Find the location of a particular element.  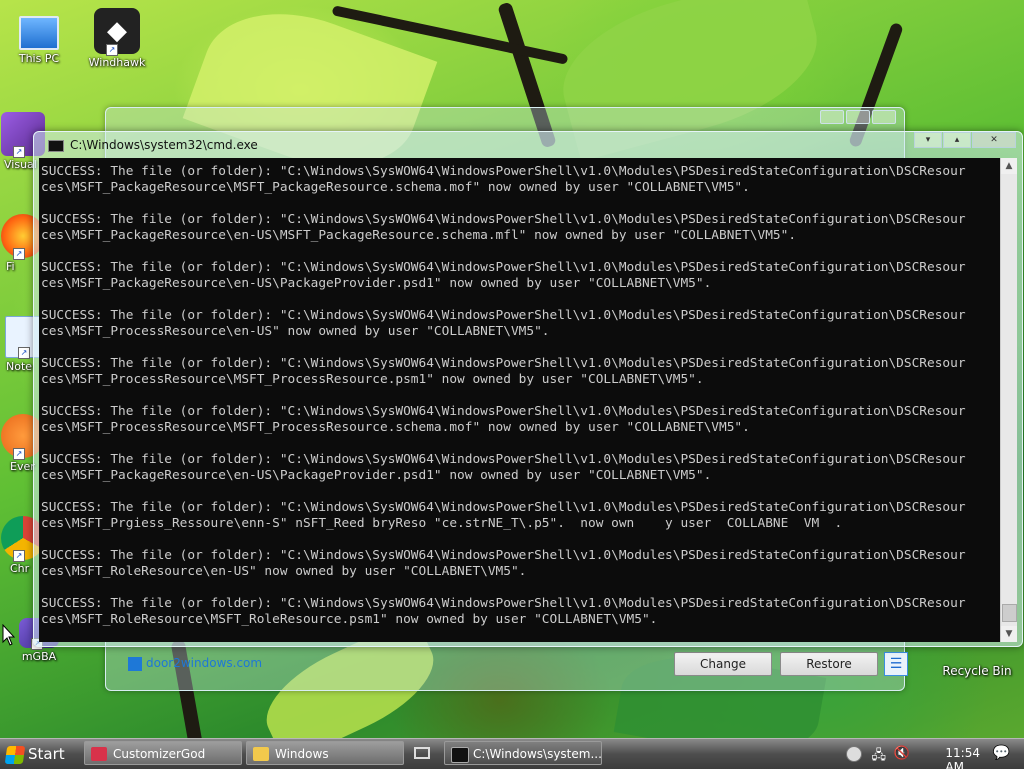

maximize-button: ▴ is located at coordinates (957, 140).